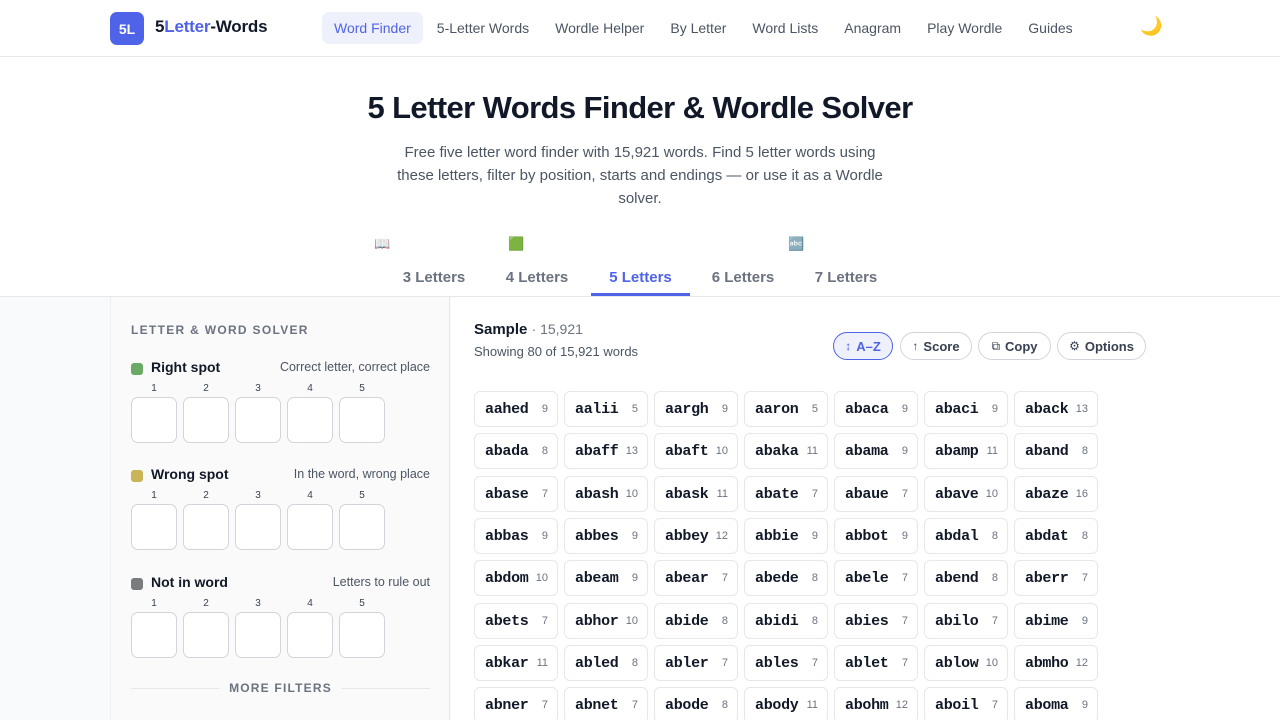  Describe the element at coordinates (516, 620) in the screenshot. I see `word-tile: abets 7` at that location.